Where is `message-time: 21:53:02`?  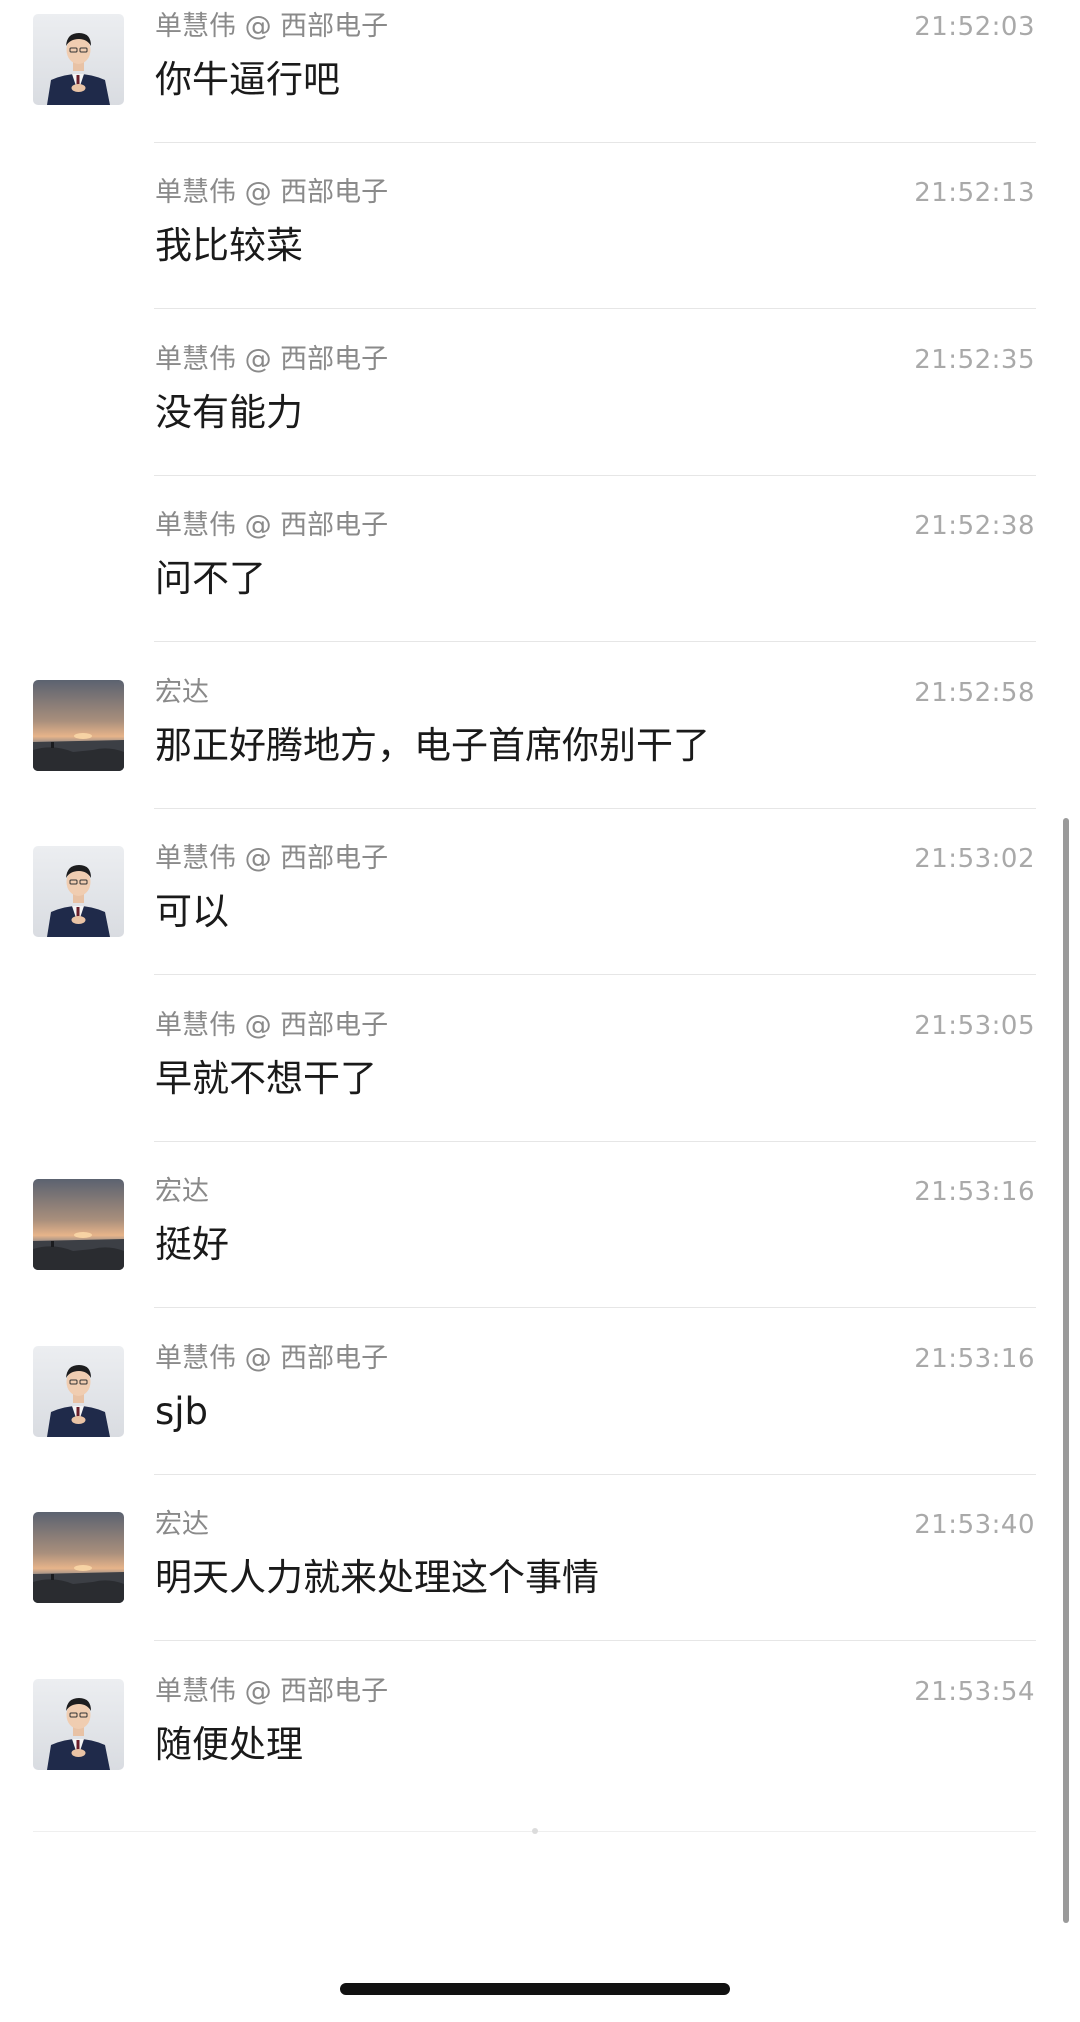 message-time: 21:53:02 is located at coordinates (974, 859).